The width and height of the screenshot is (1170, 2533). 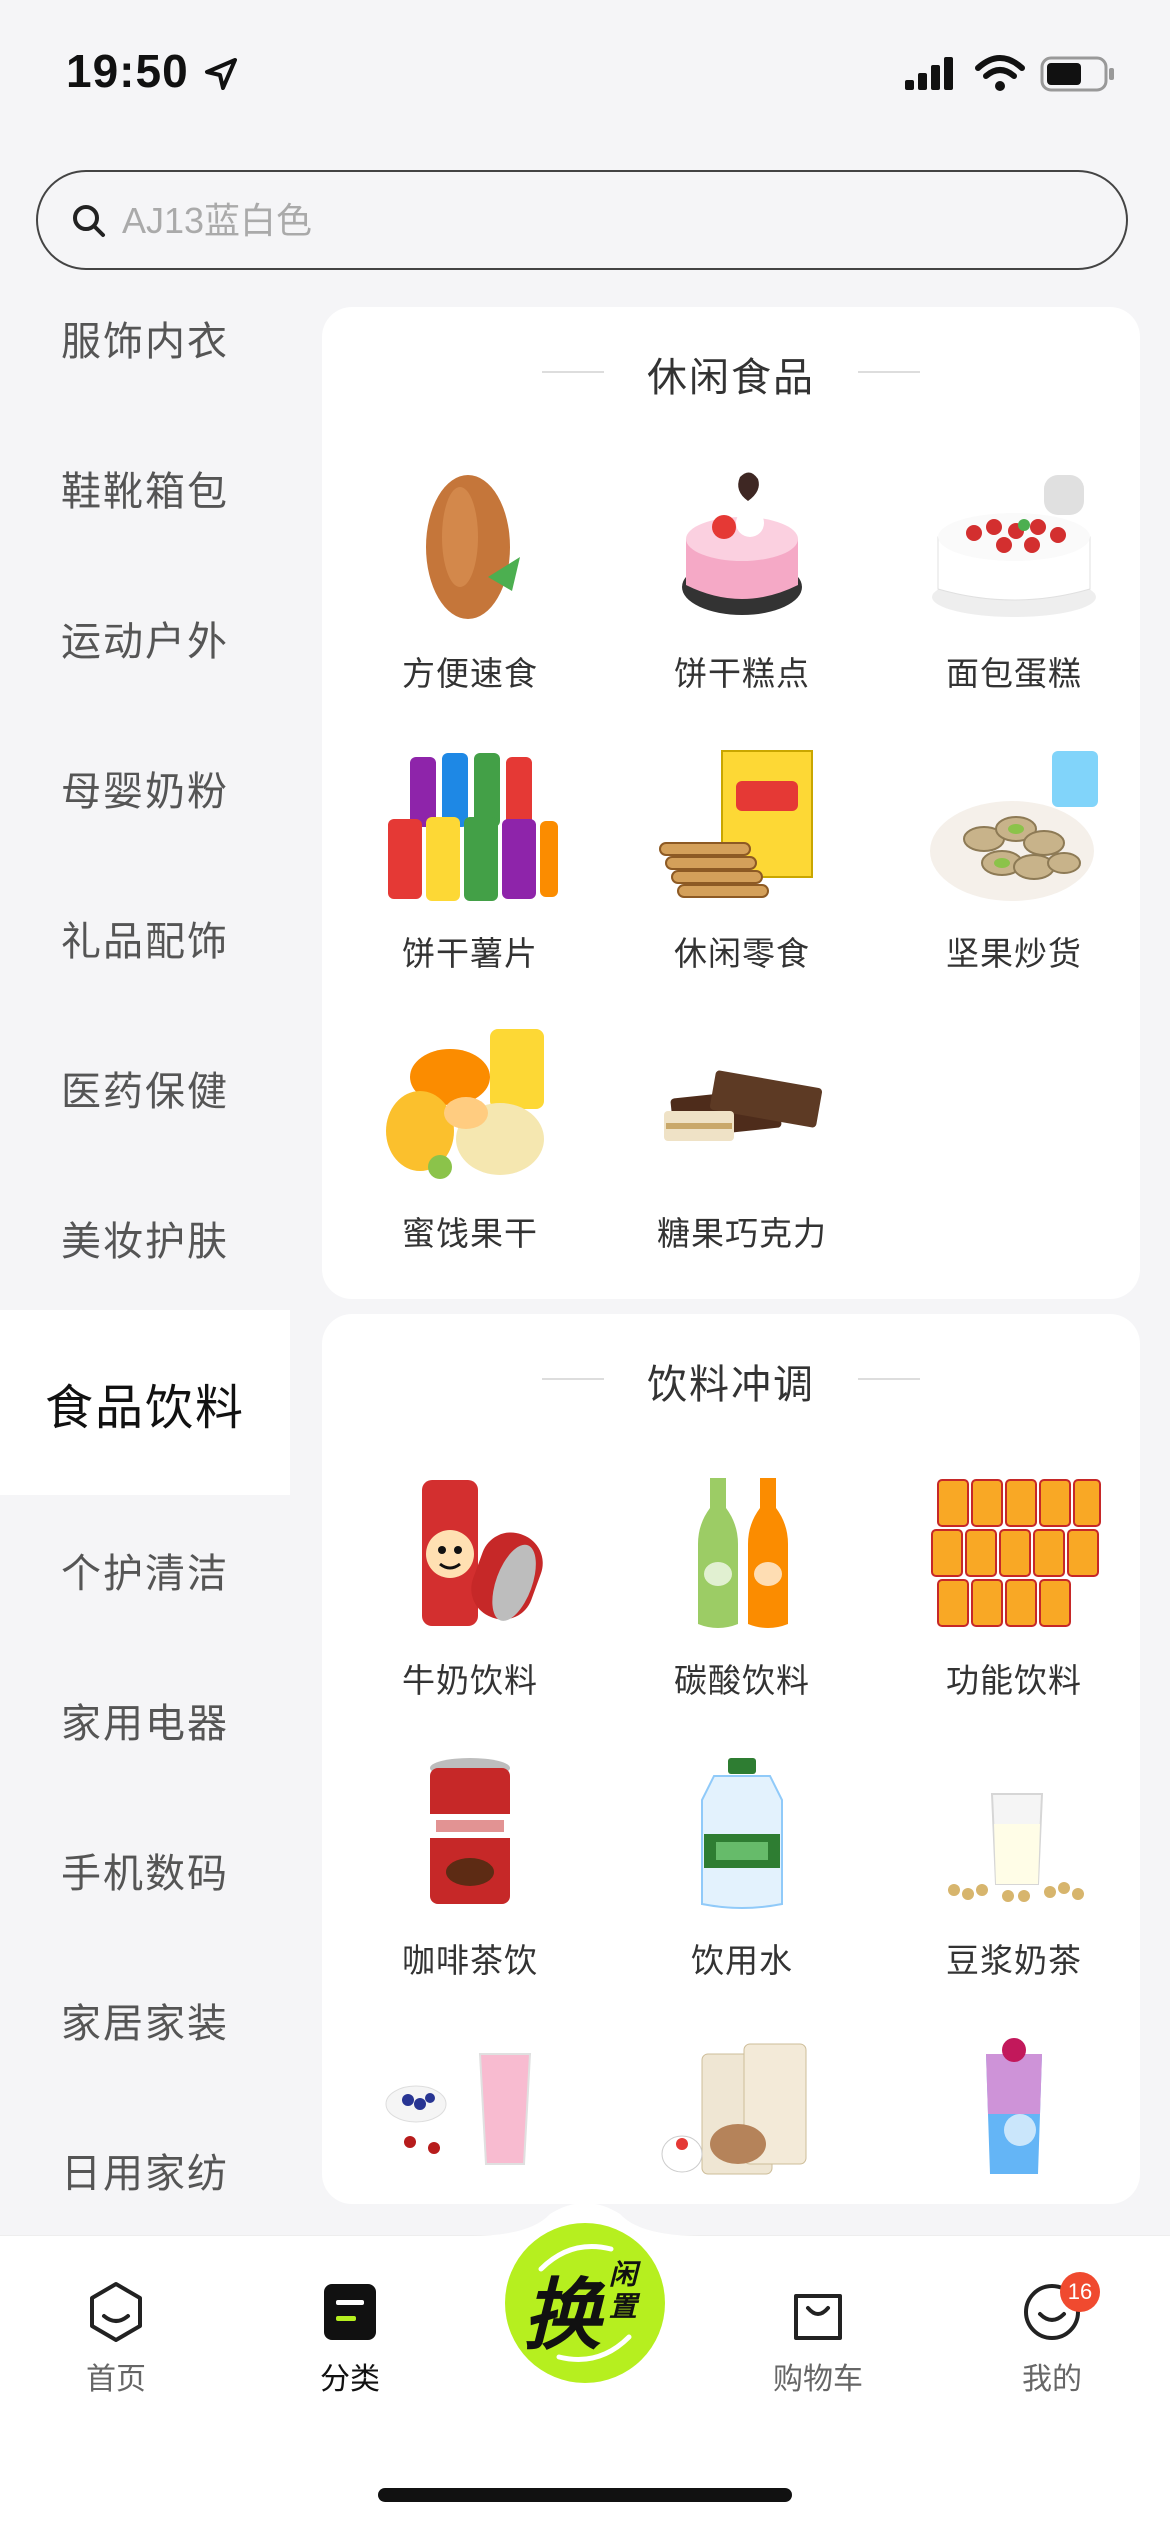 I want to click on sidebar-item-appliances: 家用电器, so click(x=145, y=1720).